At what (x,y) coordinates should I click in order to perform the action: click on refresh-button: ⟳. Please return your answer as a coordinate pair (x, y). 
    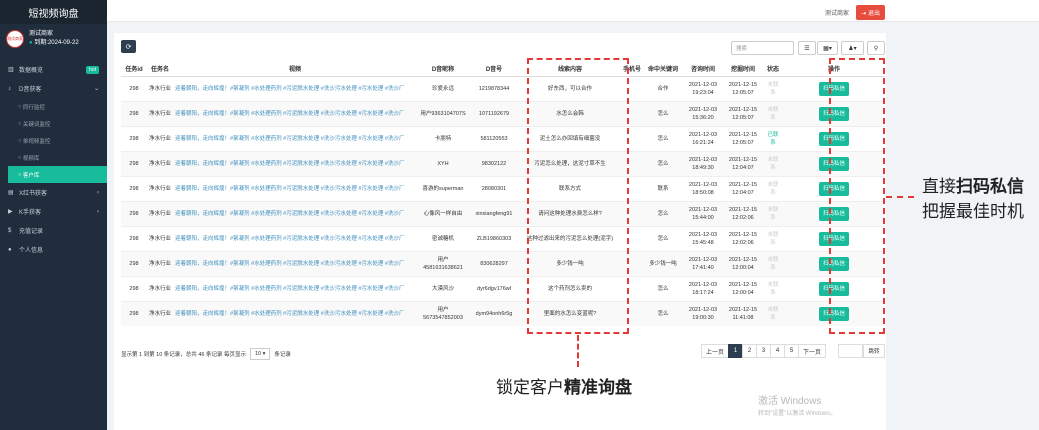
    Looking at the image, I should click on (128, 46).